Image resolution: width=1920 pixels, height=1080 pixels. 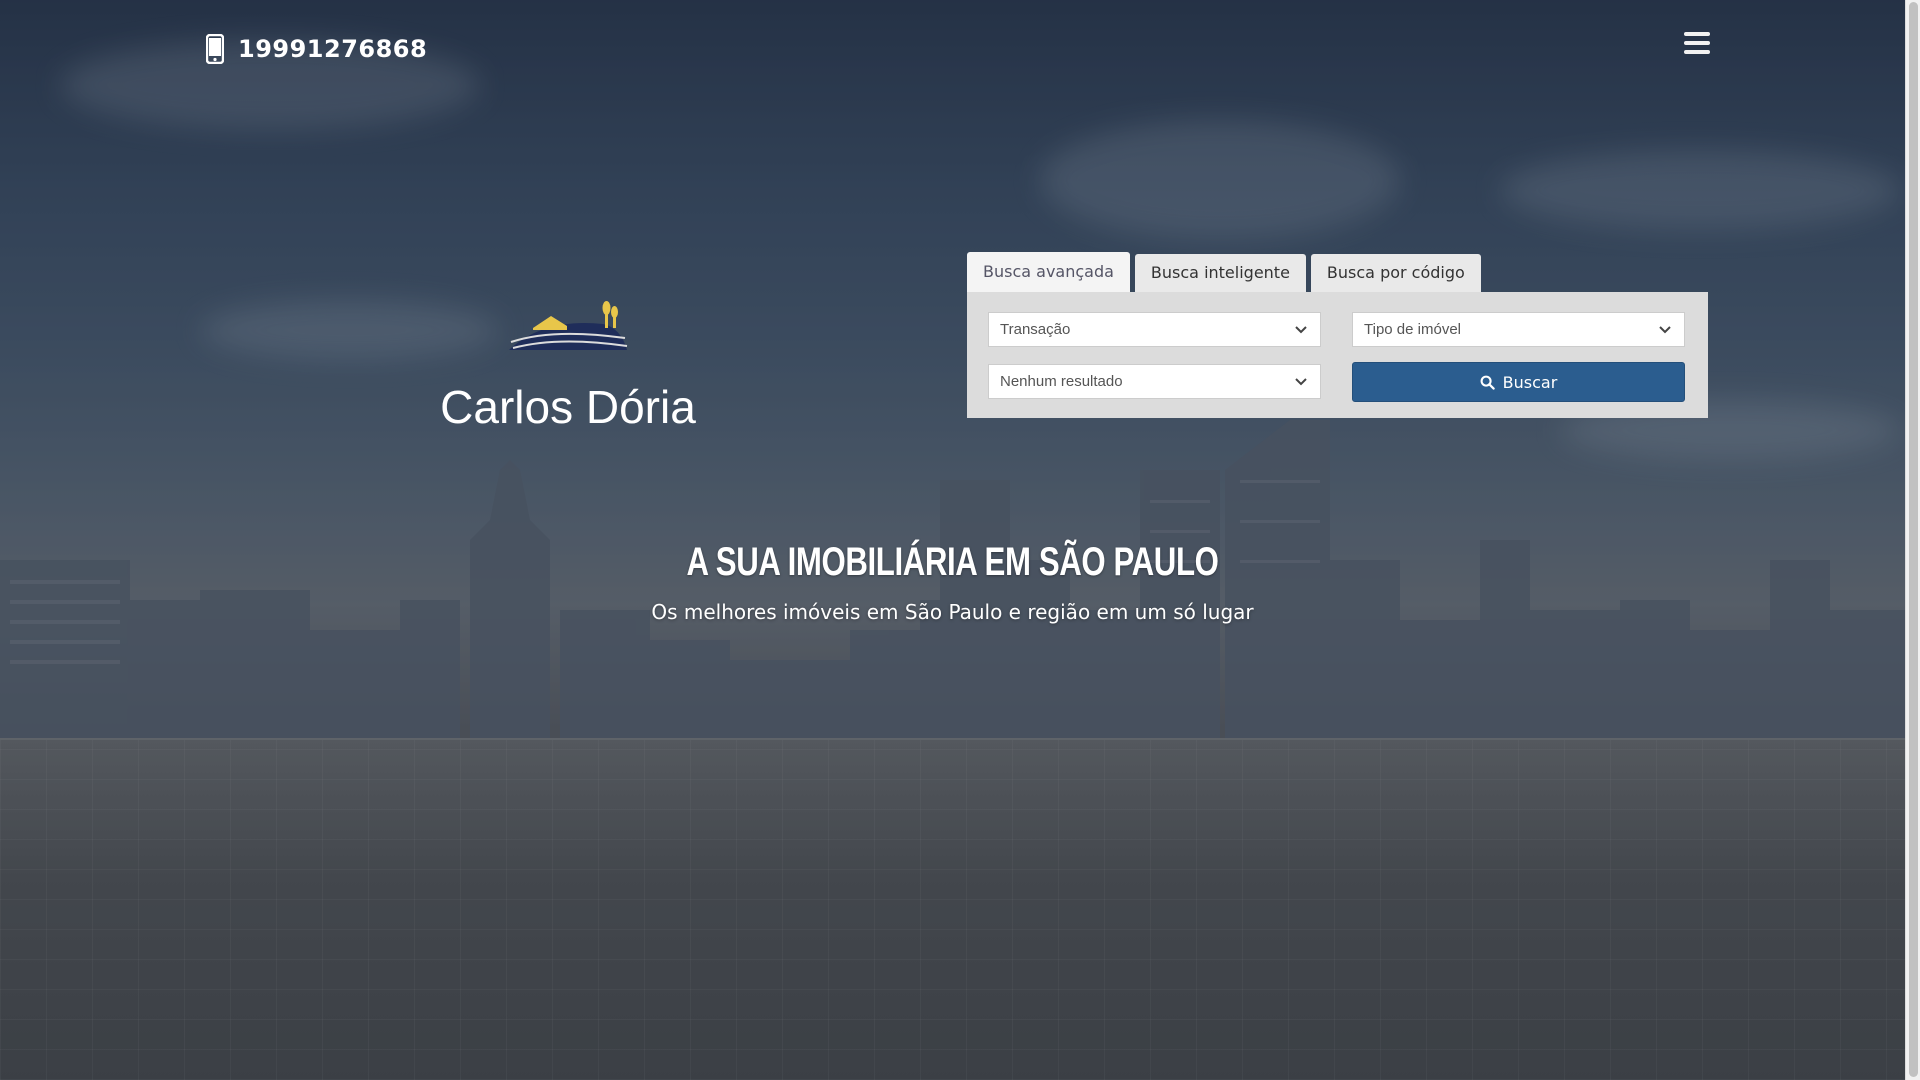 I want to click on brand-name: Carlos Dória, so click(x=568, y=407).